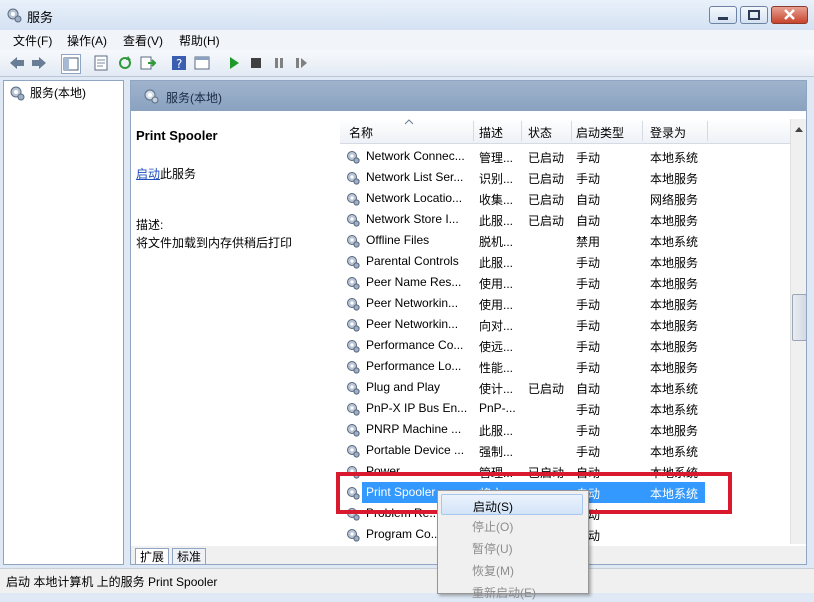 This screenshot has height=602, width=814. Describe the element at coordinates (194, 98) in the screenshot. I see `main-header-title: 服务(本地)` at that location.